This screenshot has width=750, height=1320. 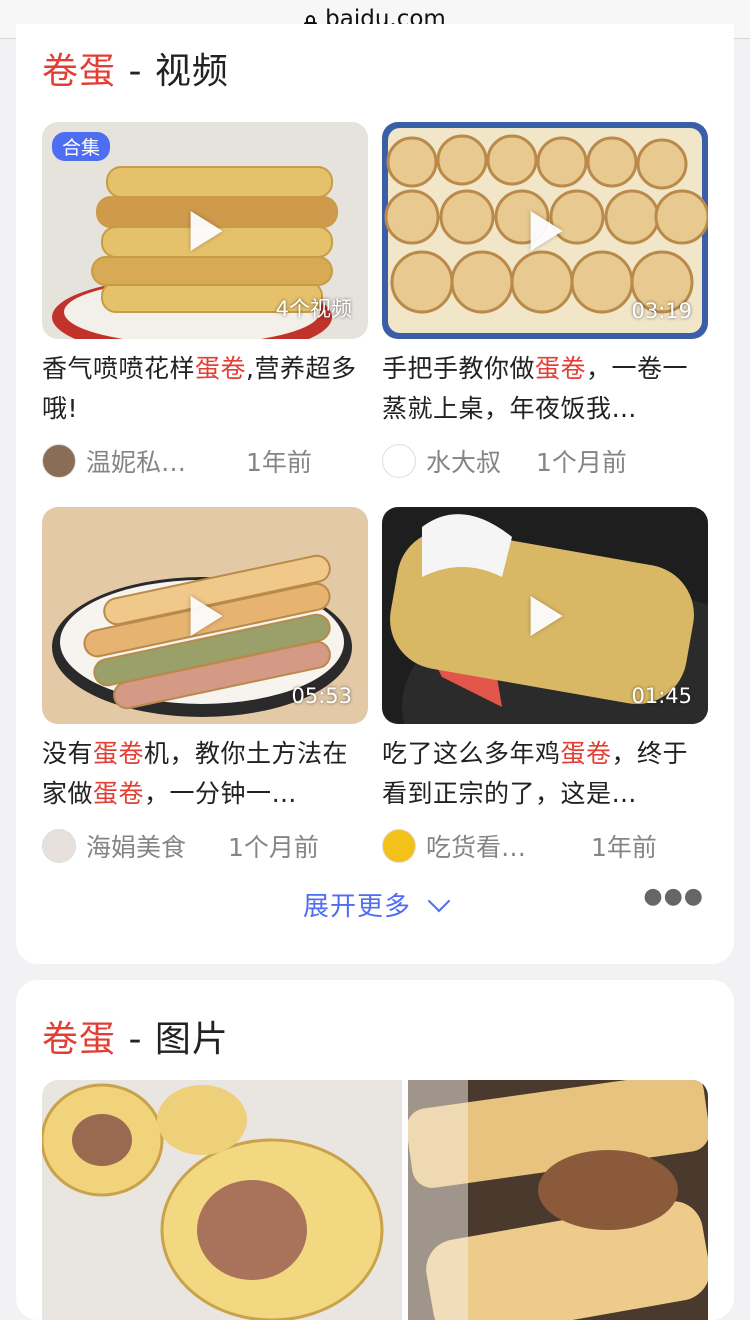 What do you see at coordinates (135, 1036) in the screenshot?
I see `section-title: 卷蛋 - 图片` at bounding box center [135, 1036].